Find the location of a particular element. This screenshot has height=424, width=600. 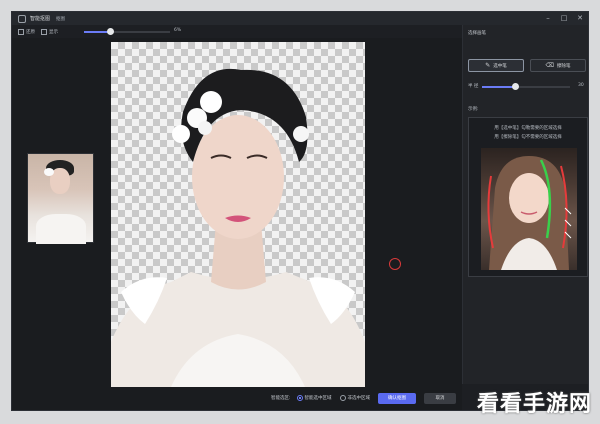

brush-keep-icon: ✎ is located at coordinates (488, 65).